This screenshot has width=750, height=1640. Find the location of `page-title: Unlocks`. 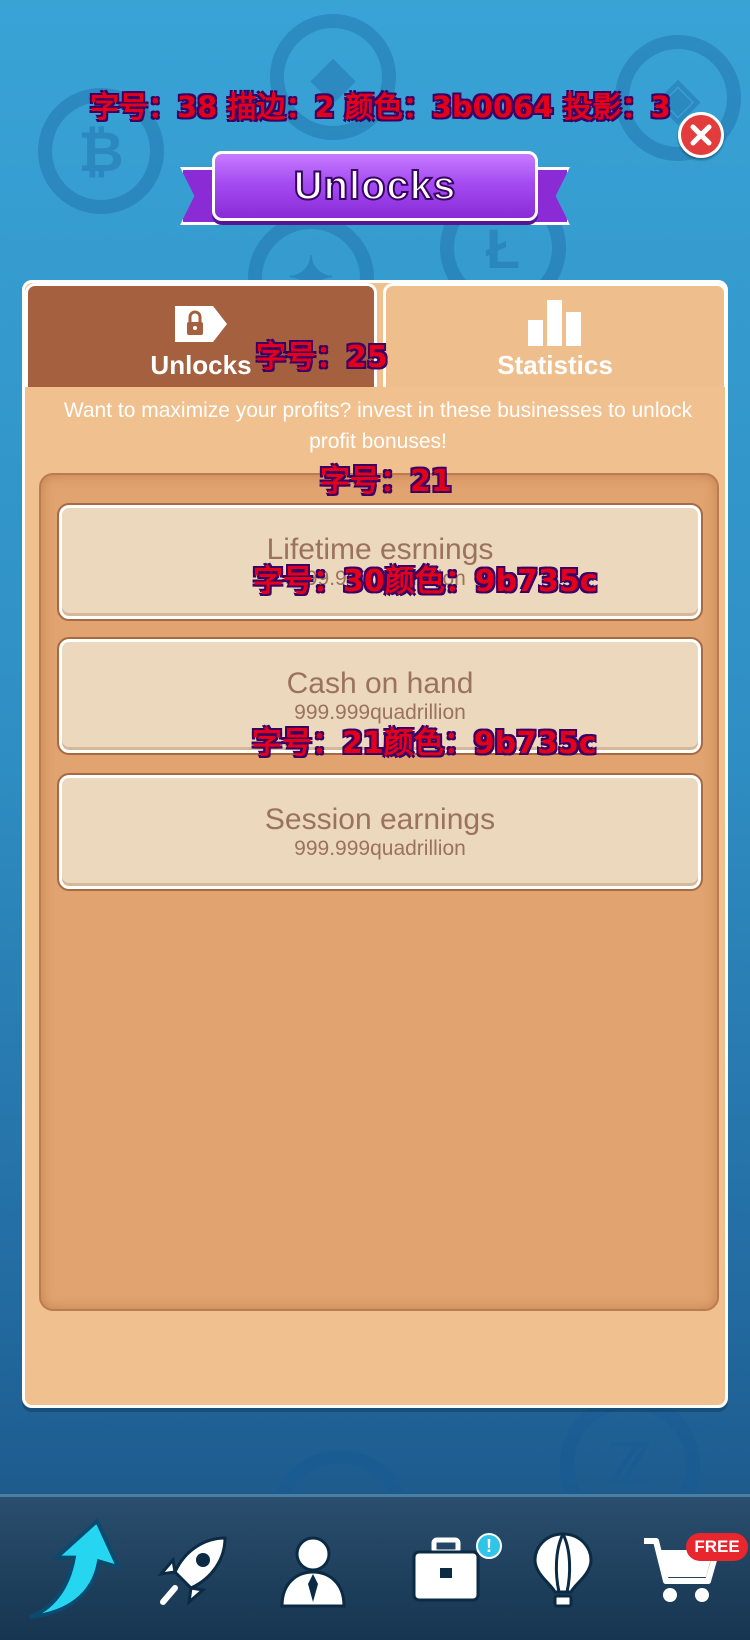

page-title: Unlocks is located at coordinates (375, 186).